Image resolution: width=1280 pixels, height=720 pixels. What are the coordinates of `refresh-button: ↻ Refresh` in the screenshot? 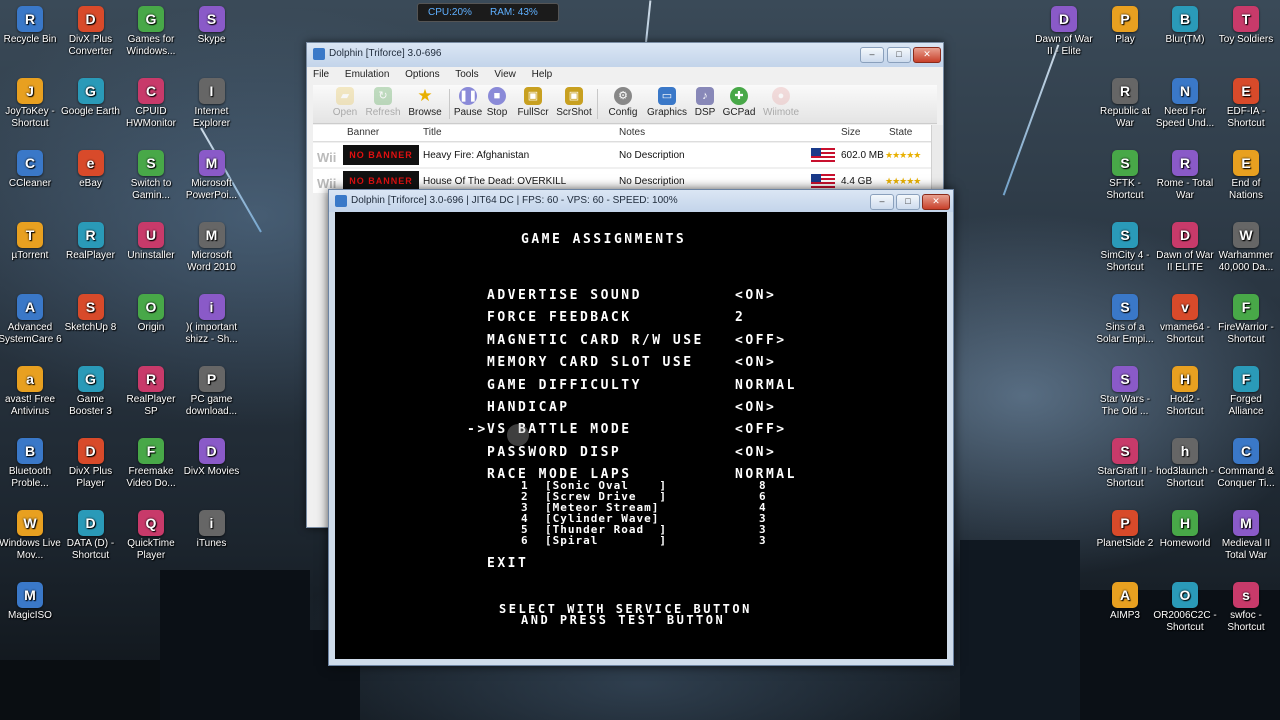 It's located at (383, 102).